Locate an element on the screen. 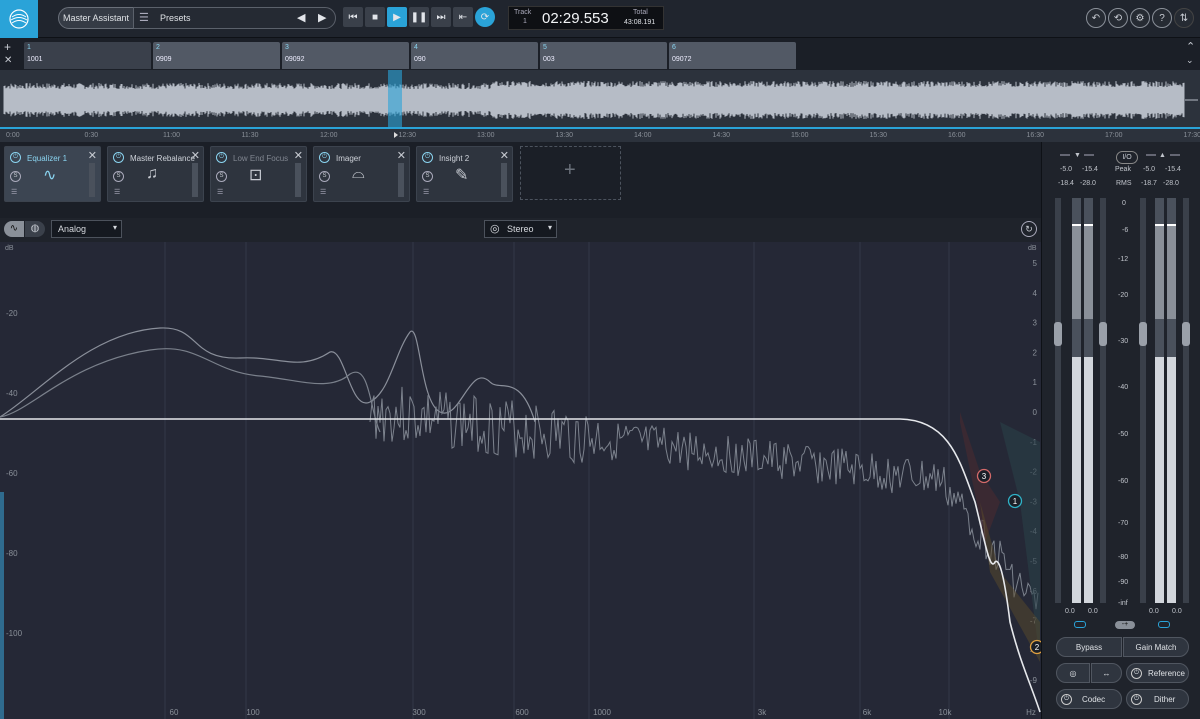 This screenshot has height=719, width=1200. dither-button: ⏻ Dither is located at coordinates (1157, 699).